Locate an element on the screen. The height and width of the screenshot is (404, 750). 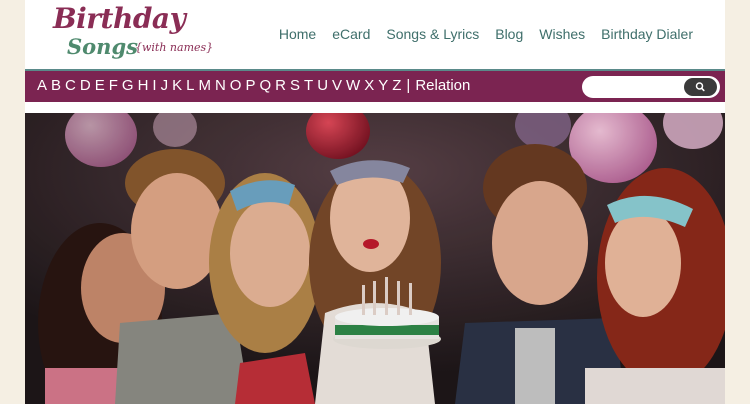
relation-link: Relation is located at coordinates (442, 85).